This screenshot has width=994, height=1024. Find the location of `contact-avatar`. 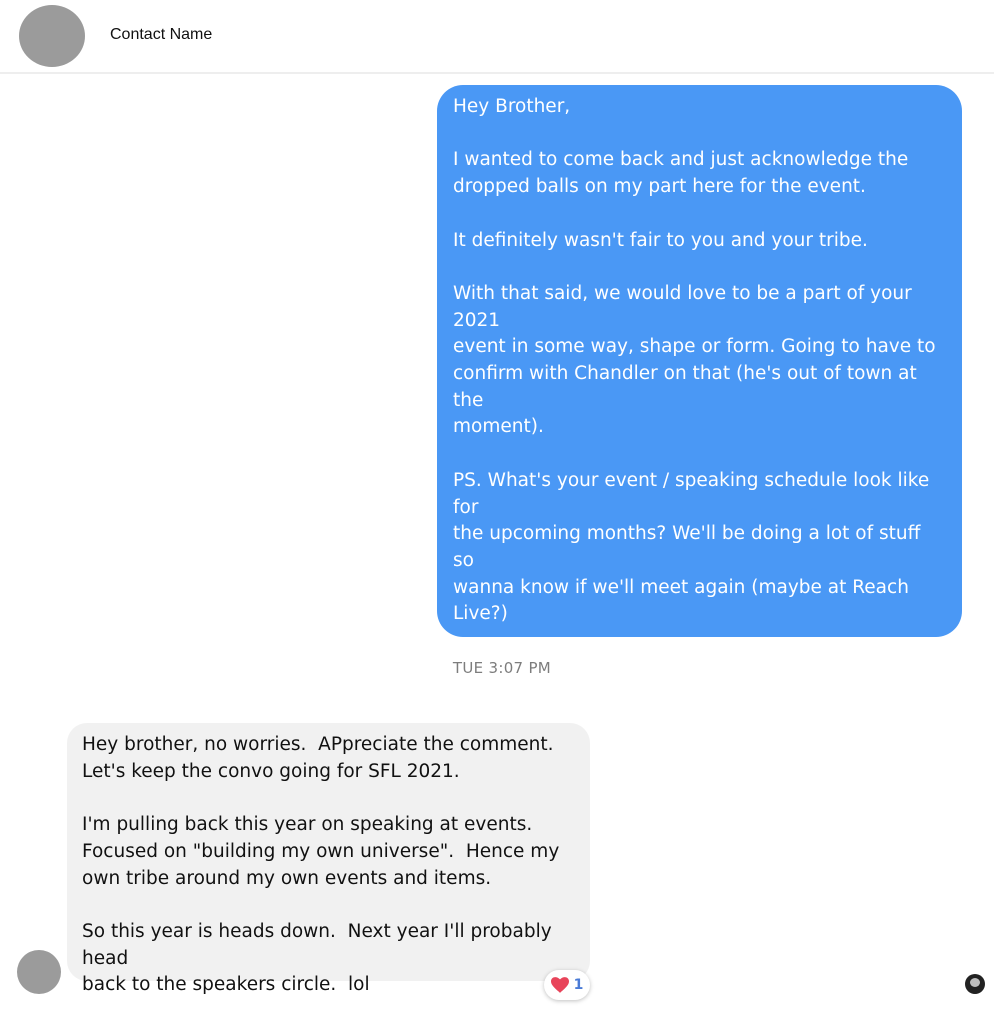

contact-avatar is located at coordinates (52, 36).